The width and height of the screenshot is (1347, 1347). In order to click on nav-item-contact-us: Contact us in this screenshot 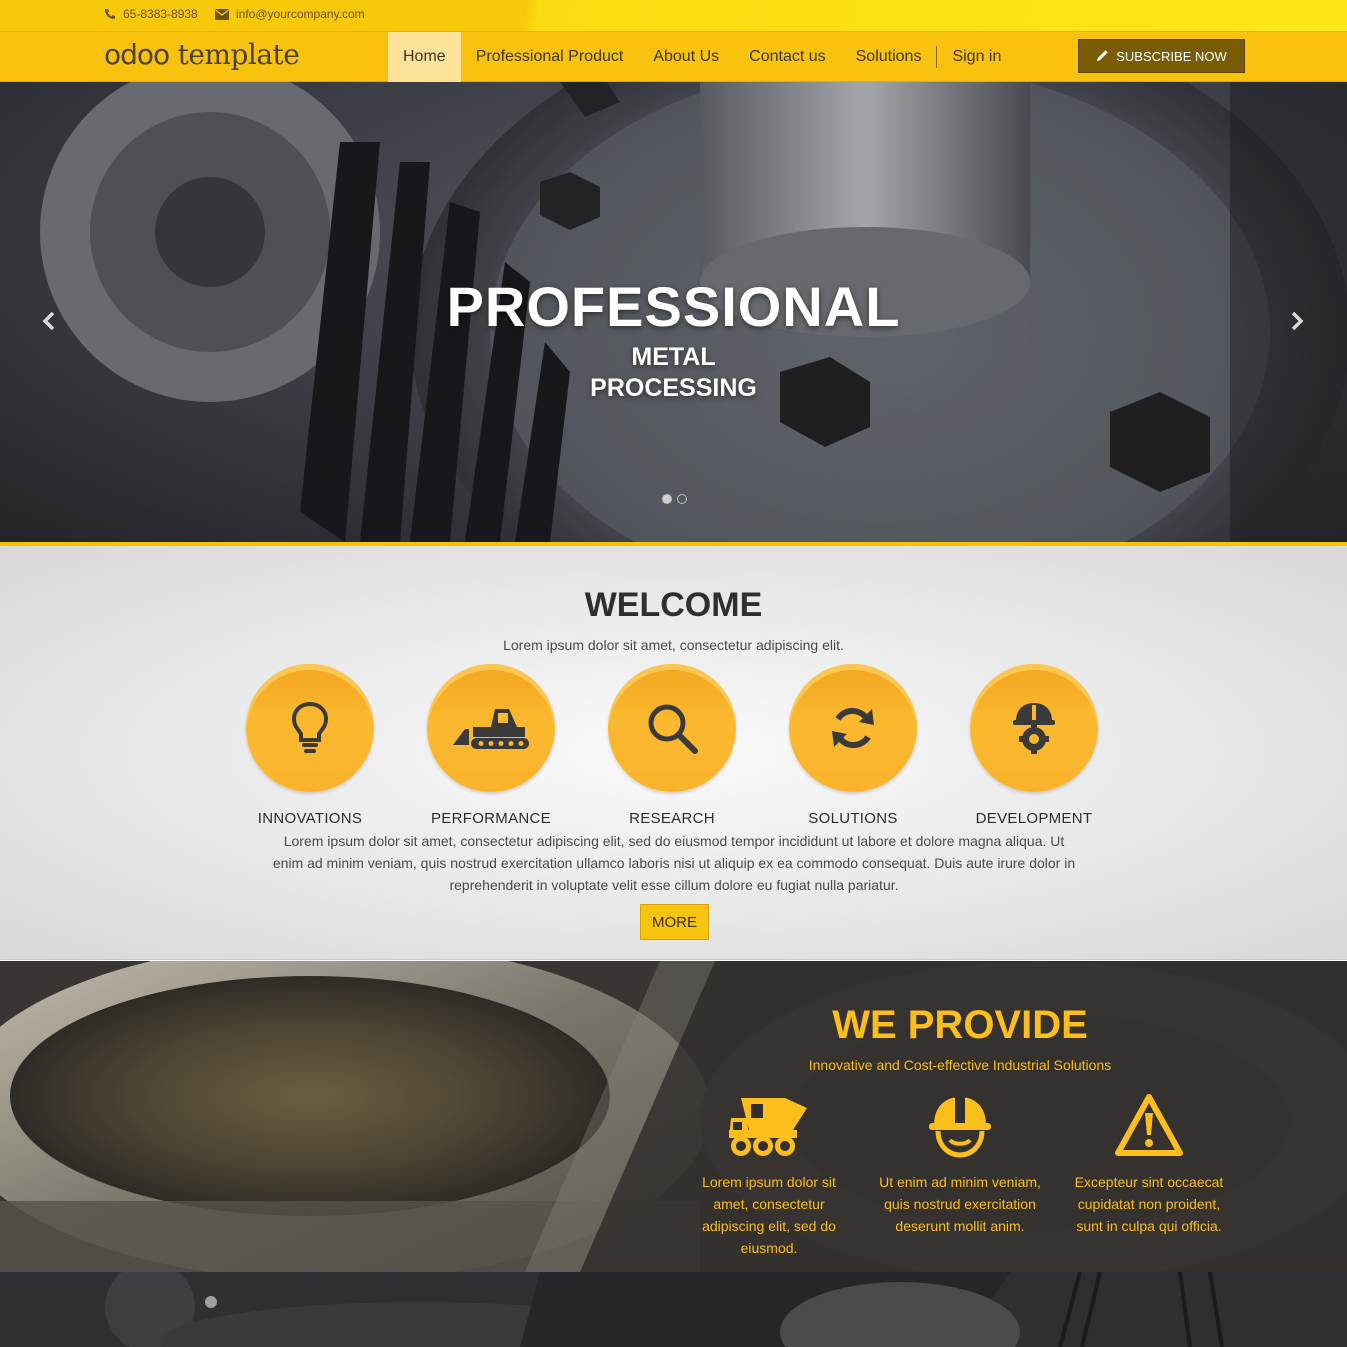, I will do `click(787, 57)`.